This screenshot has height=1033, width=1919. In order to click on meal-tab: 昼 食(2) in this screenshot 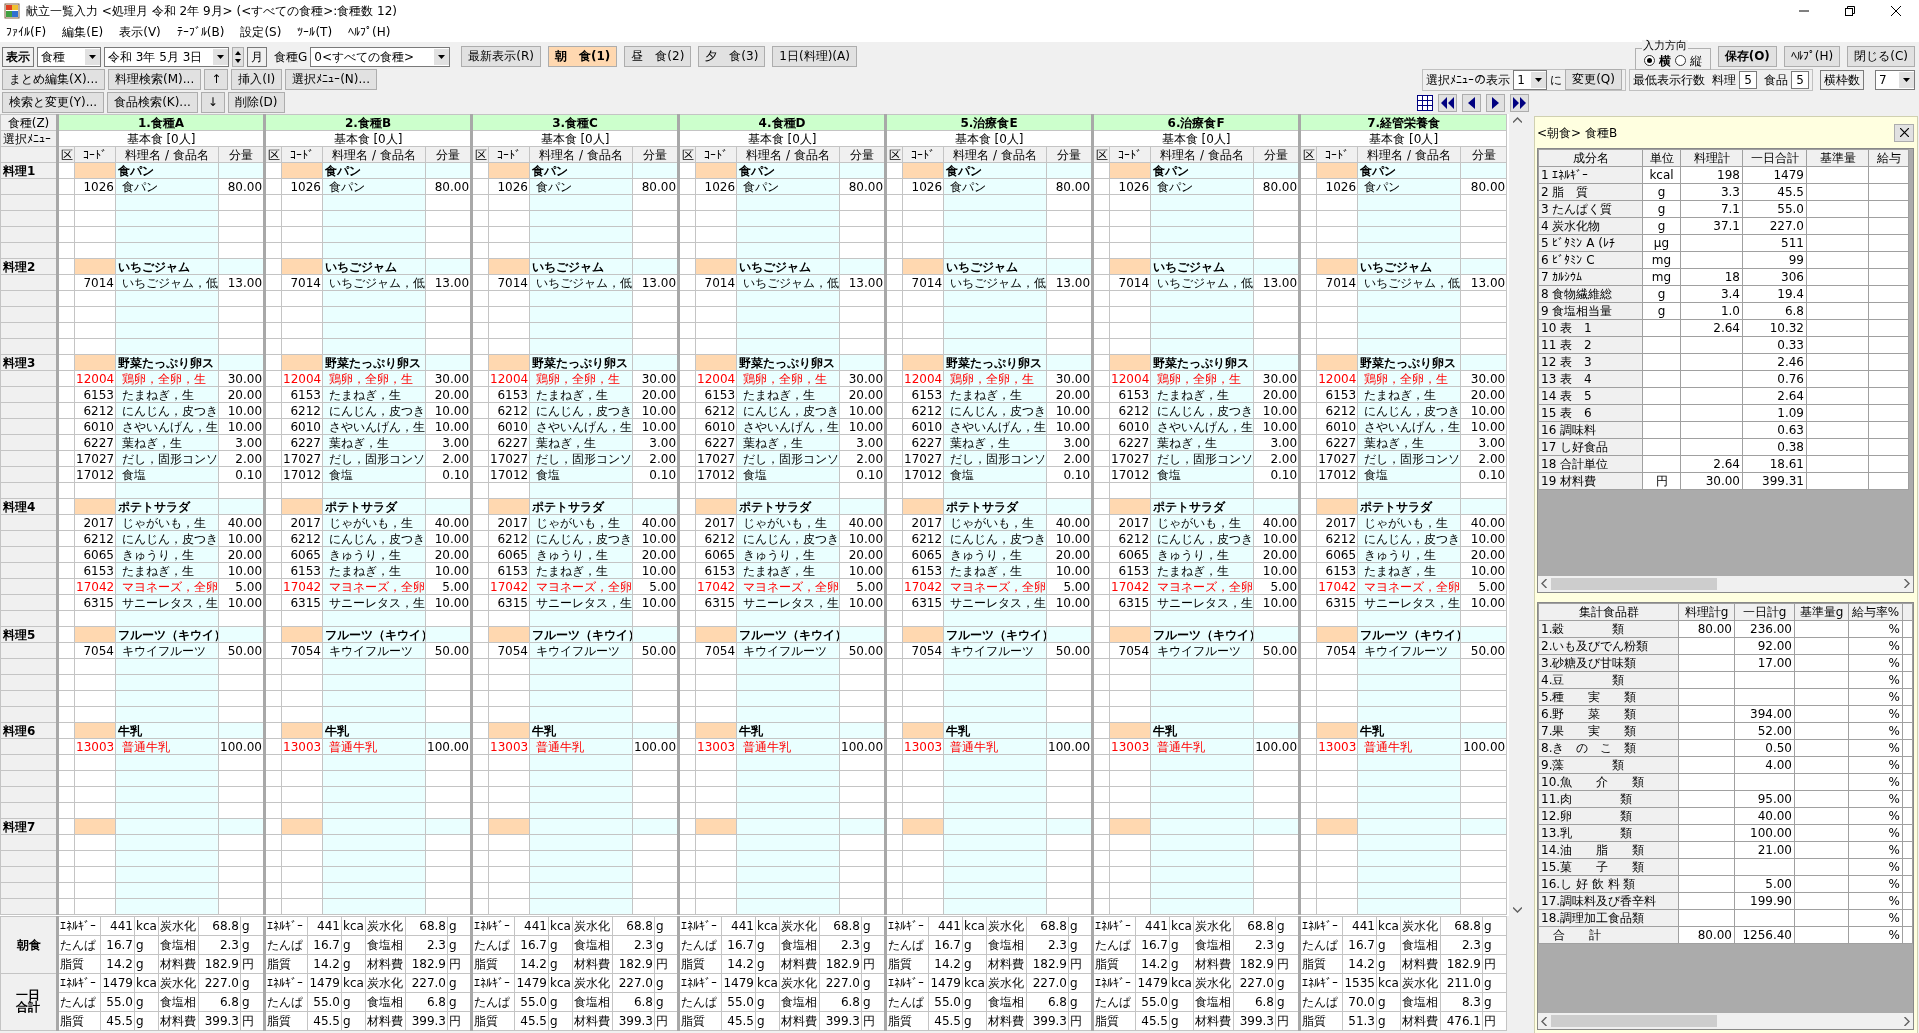, I will do `click(658, 56)`.